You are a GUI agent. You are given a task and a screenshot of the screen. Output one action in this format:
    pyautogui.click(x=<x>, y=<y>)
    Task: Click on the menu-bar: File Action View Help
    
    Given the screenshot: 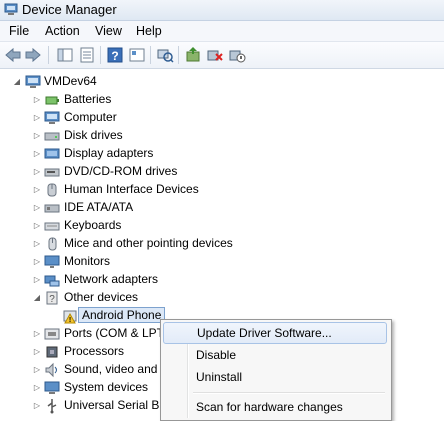 What is the action you would take?
    pyautogui.click(x=222, y=31)
    